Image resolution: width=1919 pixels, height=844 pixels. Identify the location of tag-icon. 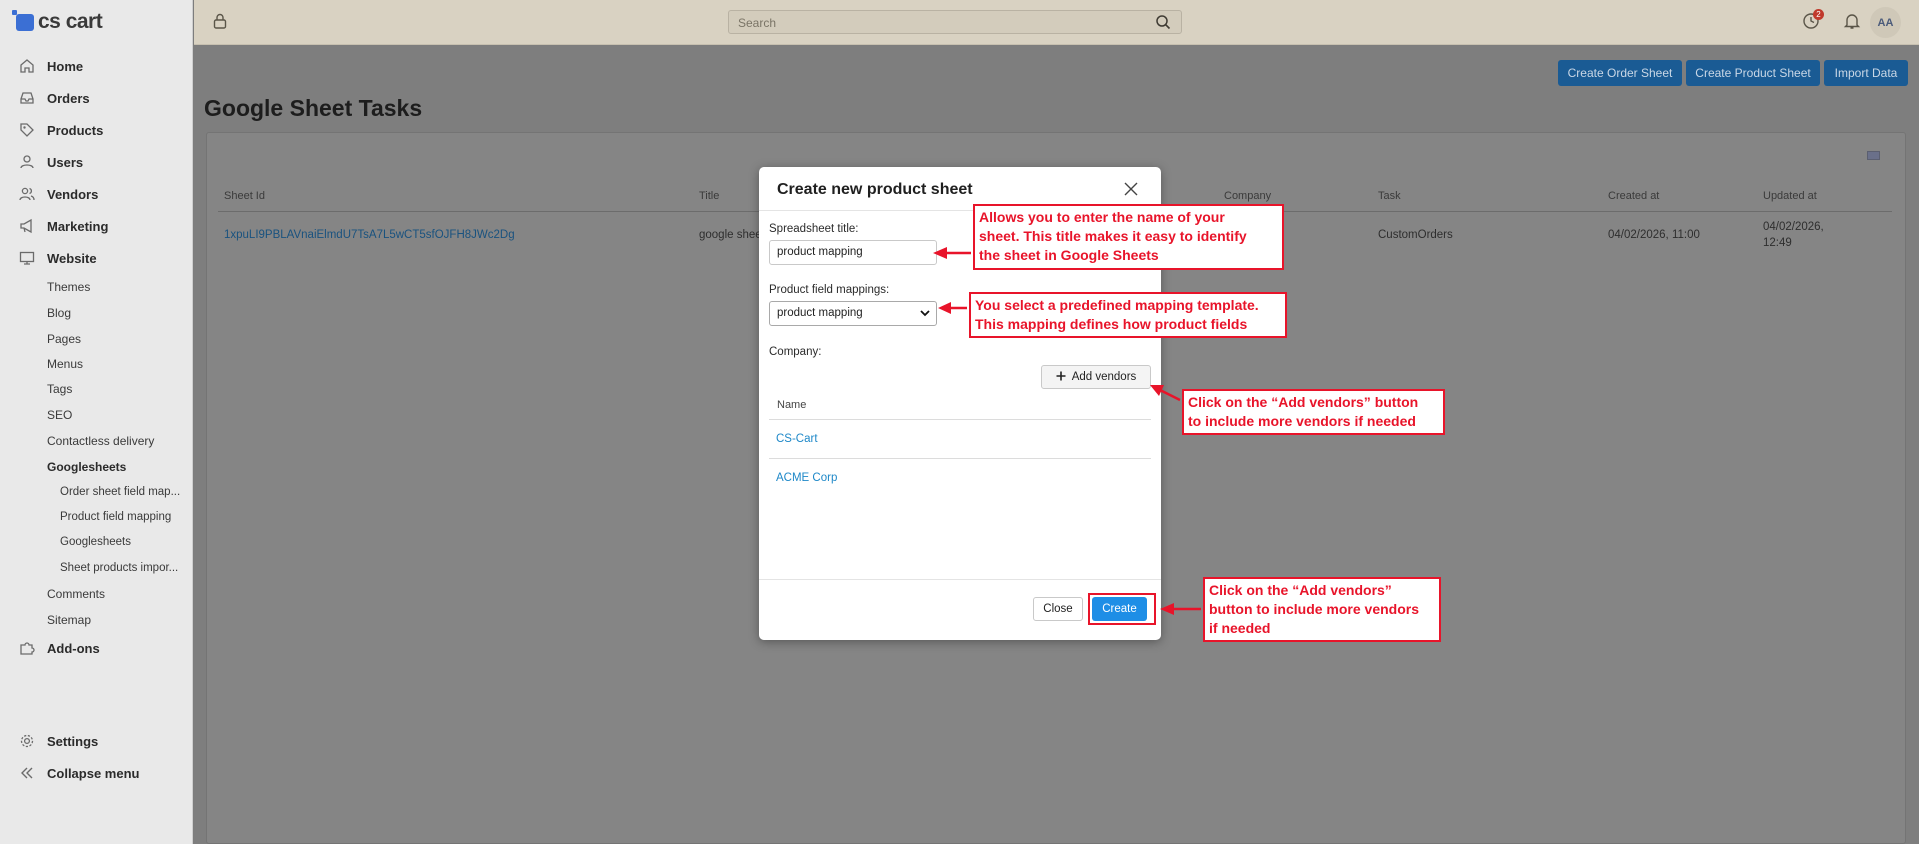
(26, 130).